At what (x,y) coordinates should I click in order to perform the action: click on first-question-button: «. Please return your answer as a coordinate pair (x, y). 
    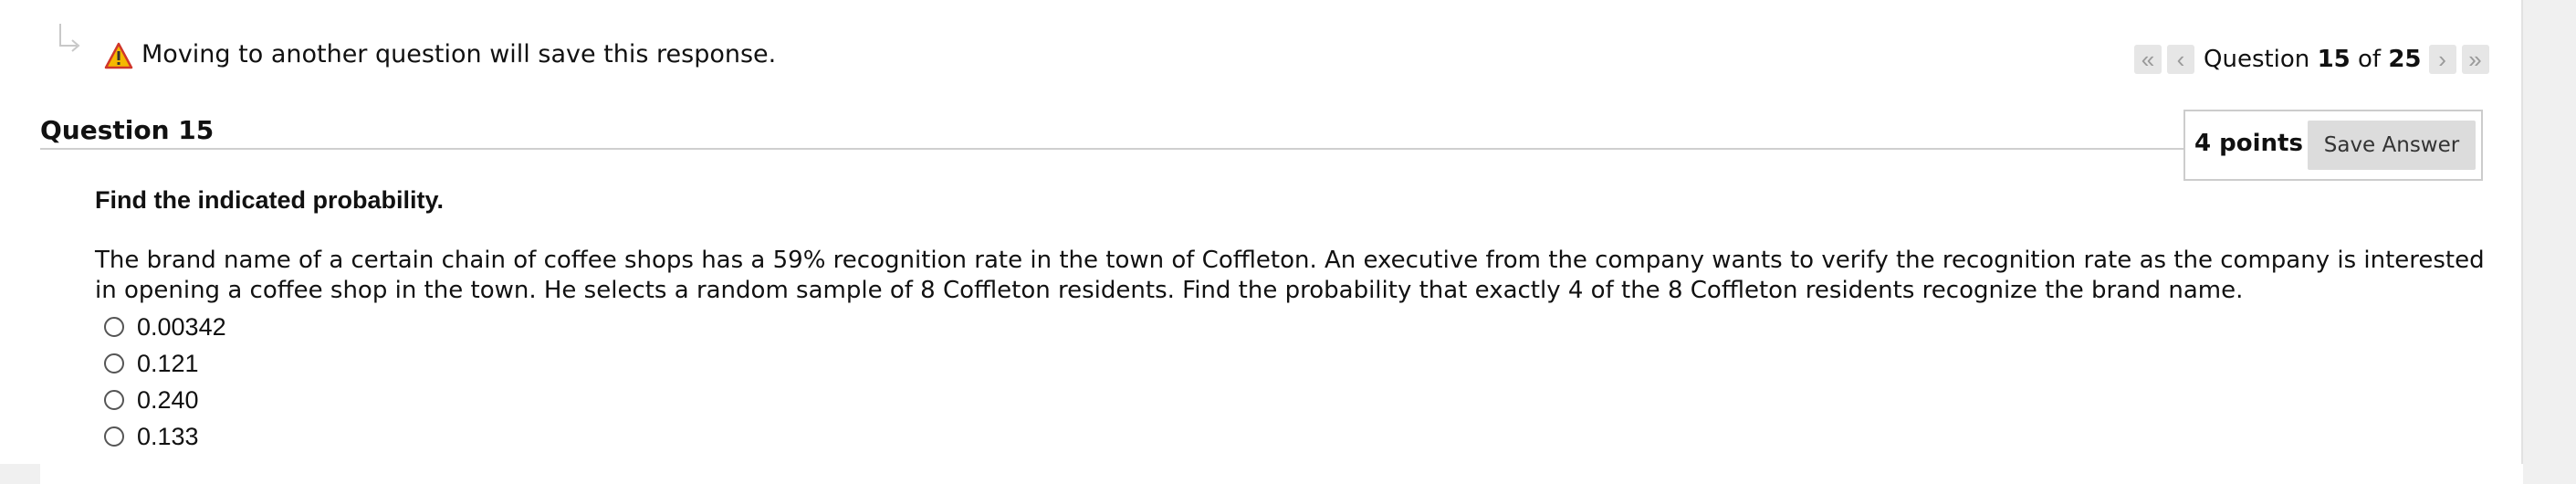
    Looking at the image, I should click on (2148, 60).